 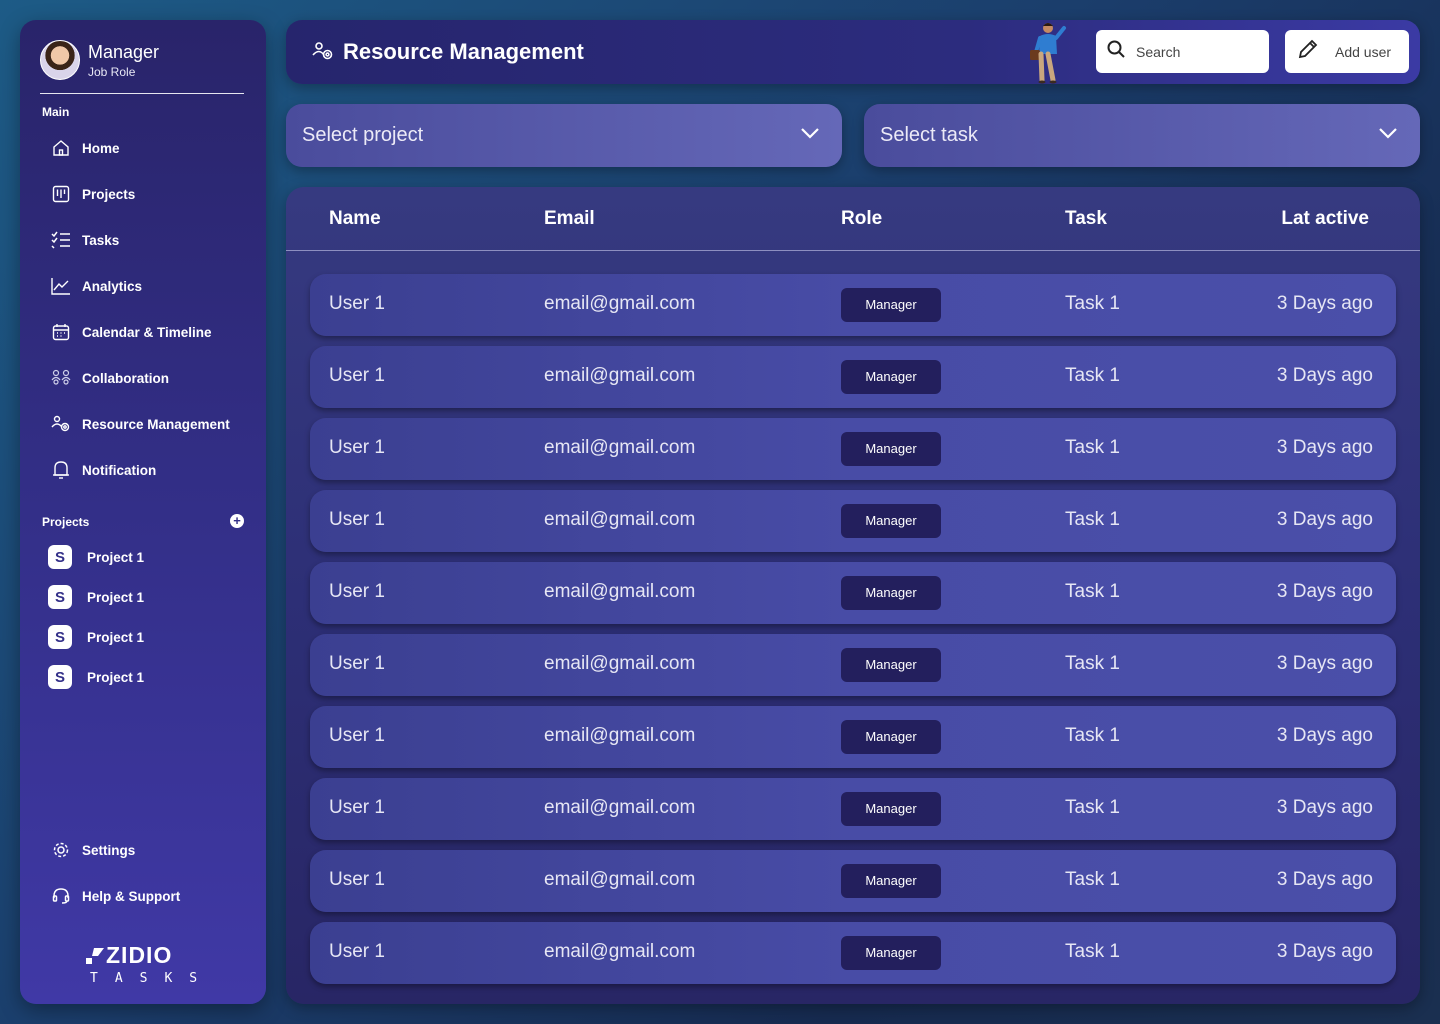 I want to click on sidebar-item-label: Home, so click(x=101, y=148).